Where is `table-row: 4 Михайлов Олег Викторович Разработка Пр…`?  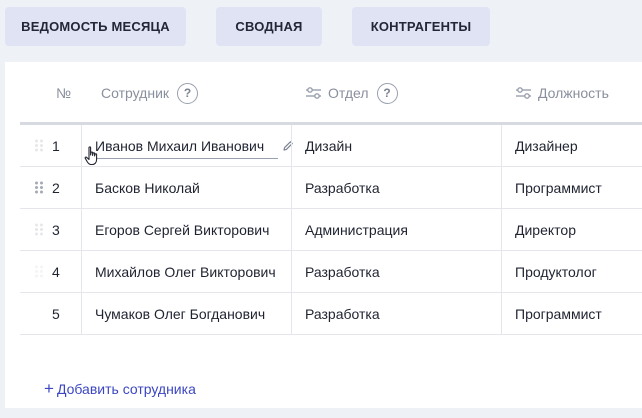 table-row: 4 Михайлов Олег Викторович Разработка Пр… is located at coordinates (331, 272).